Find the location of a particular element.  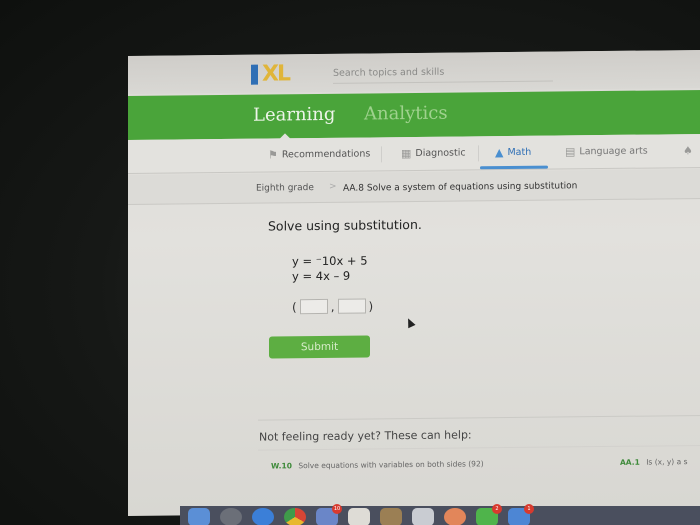

more-subject-icon: ♠ is located at coordinates (688, 151).